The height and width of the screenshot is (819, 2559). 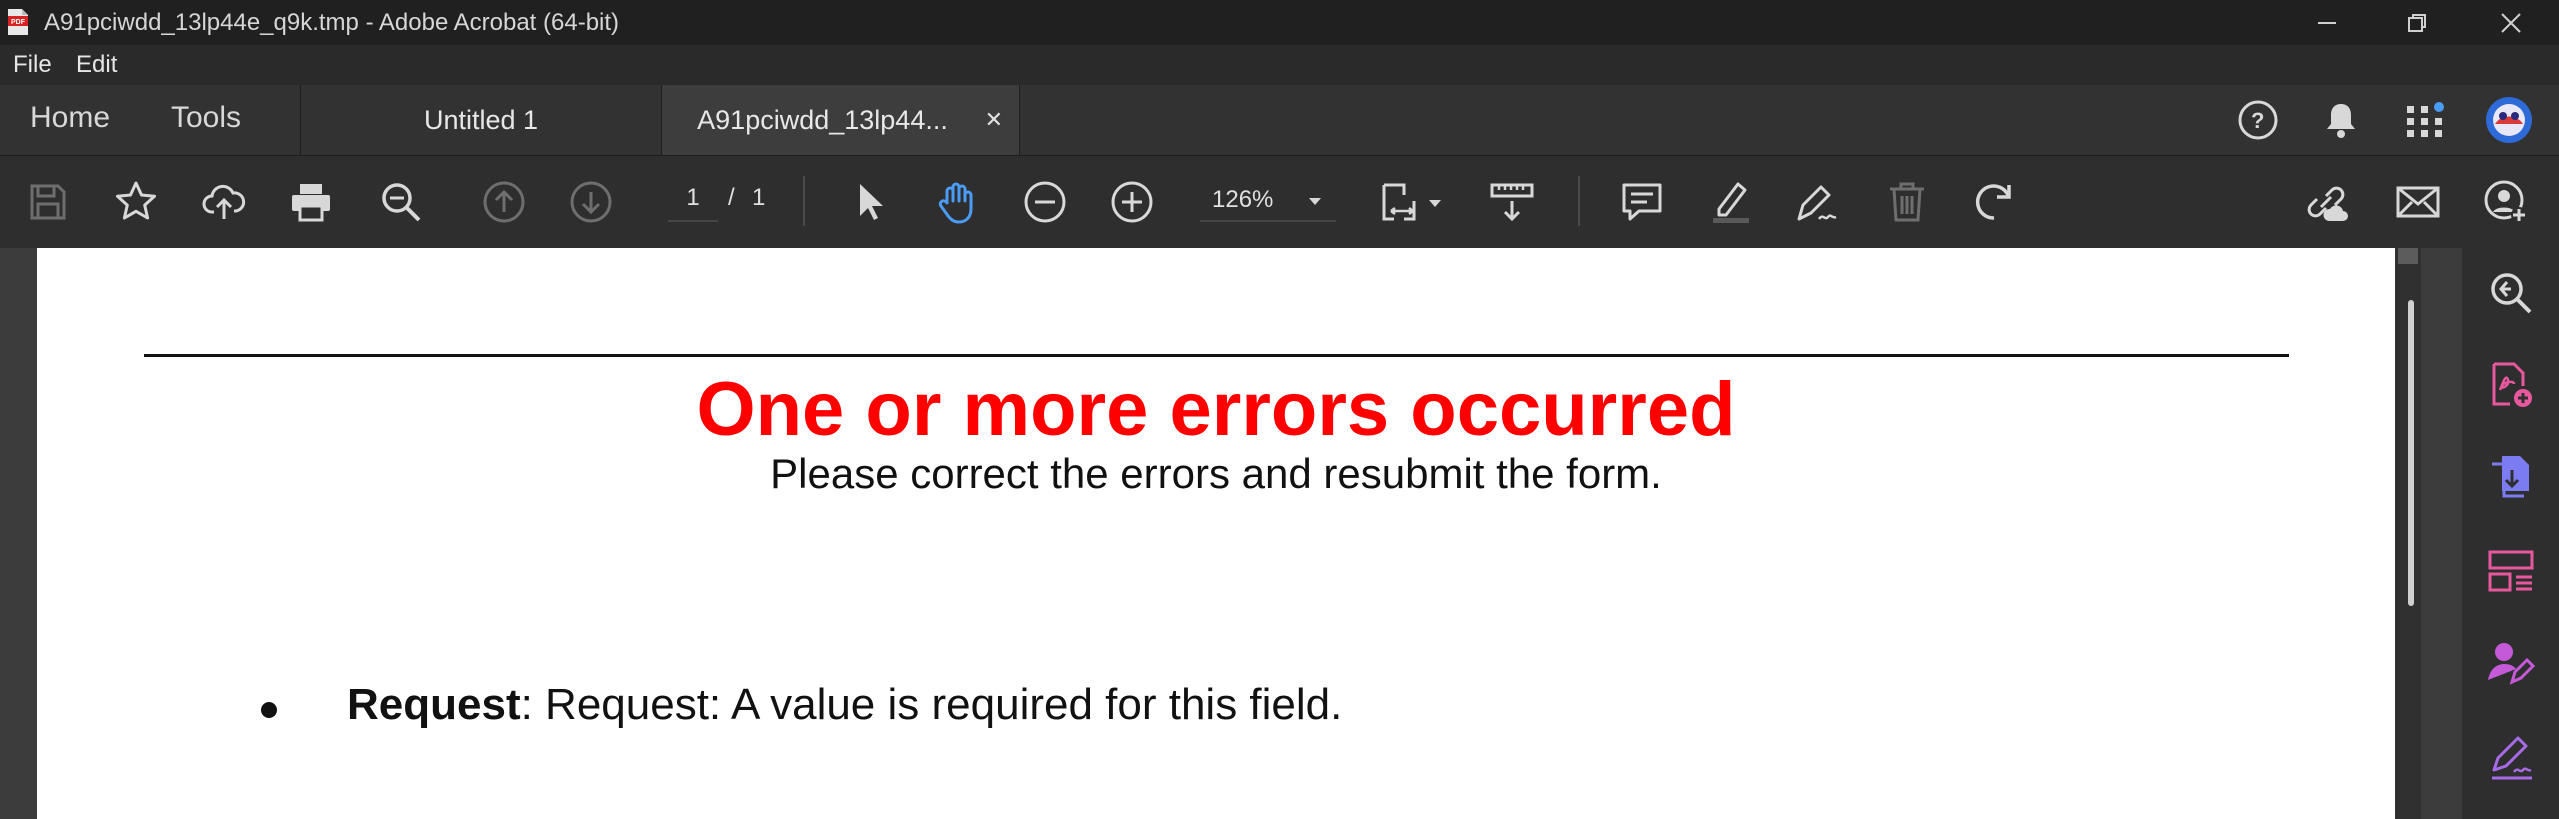 I want to click on measure-icon, so click(x=1512, y=202).